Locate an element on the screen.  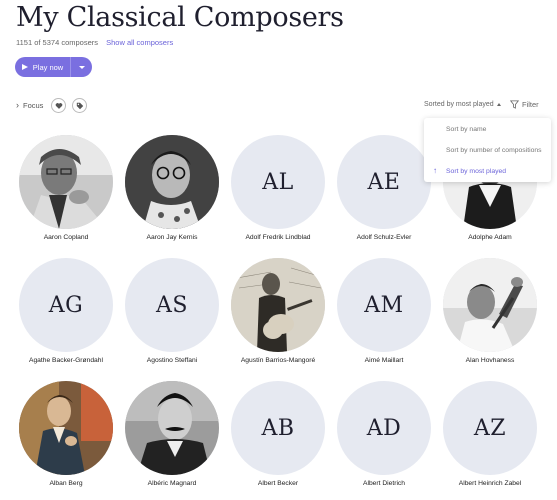
show-all-link: Show all composers is located at coordinates (139, 42).